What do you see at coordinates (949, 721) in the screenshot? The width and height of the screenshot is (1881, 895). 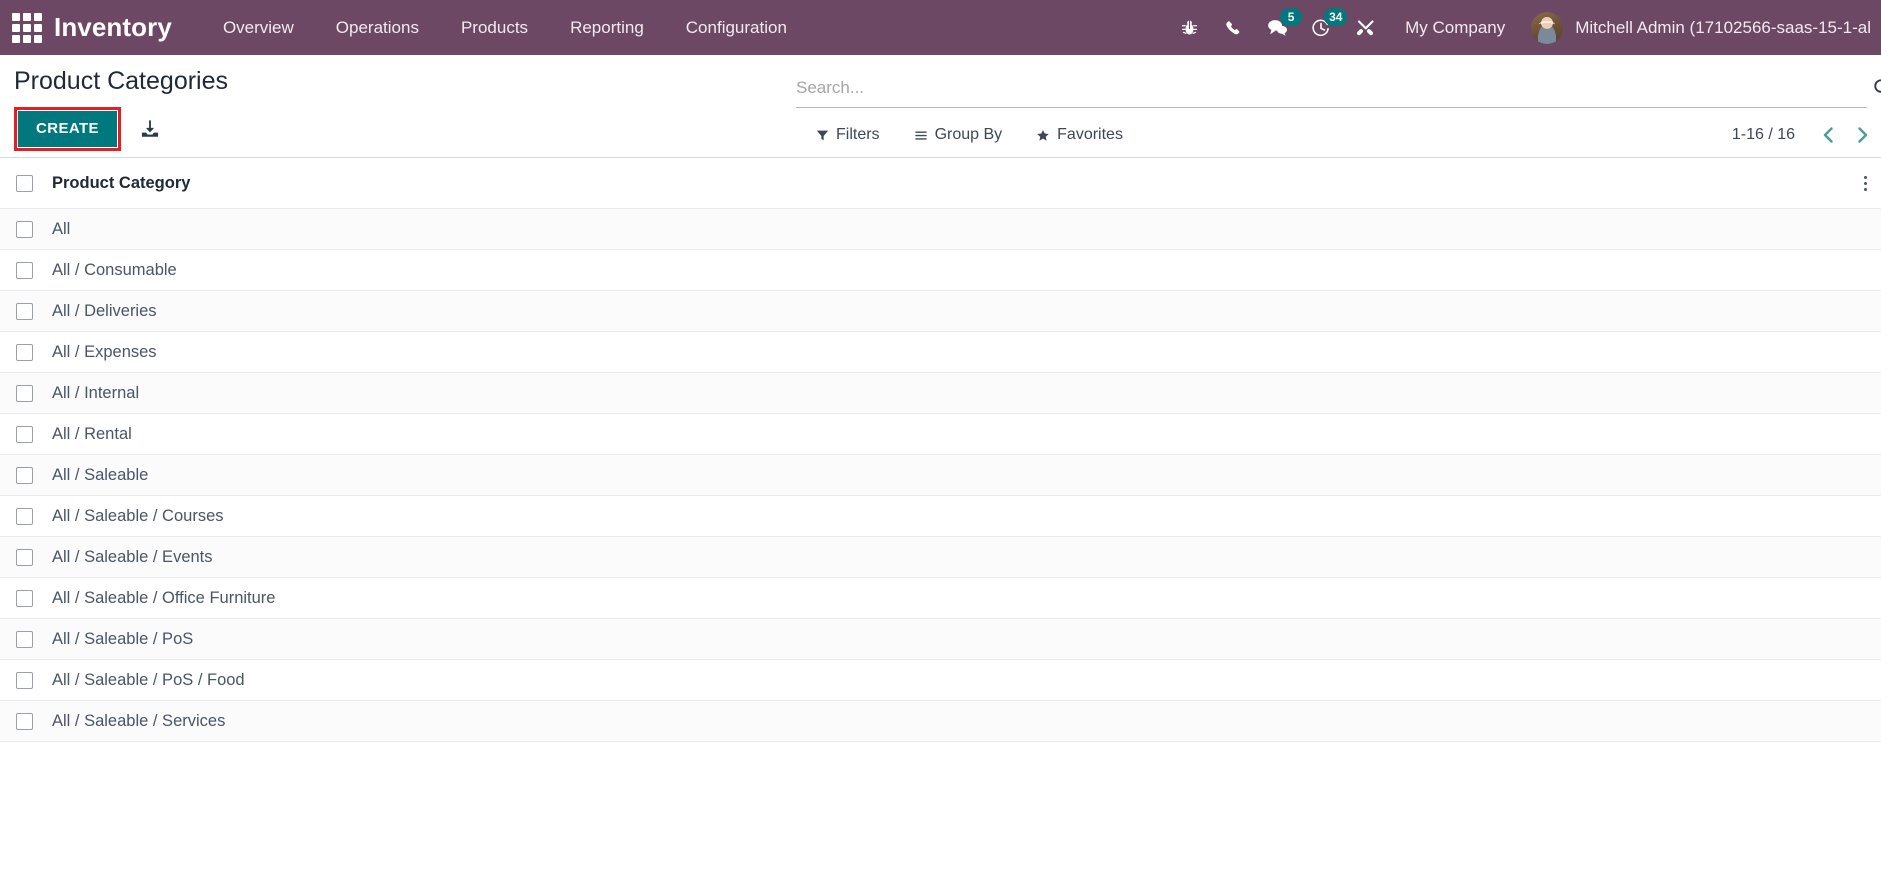 I see `row-product-category: All / Saleable / Services` at bounding box center [949, 721].